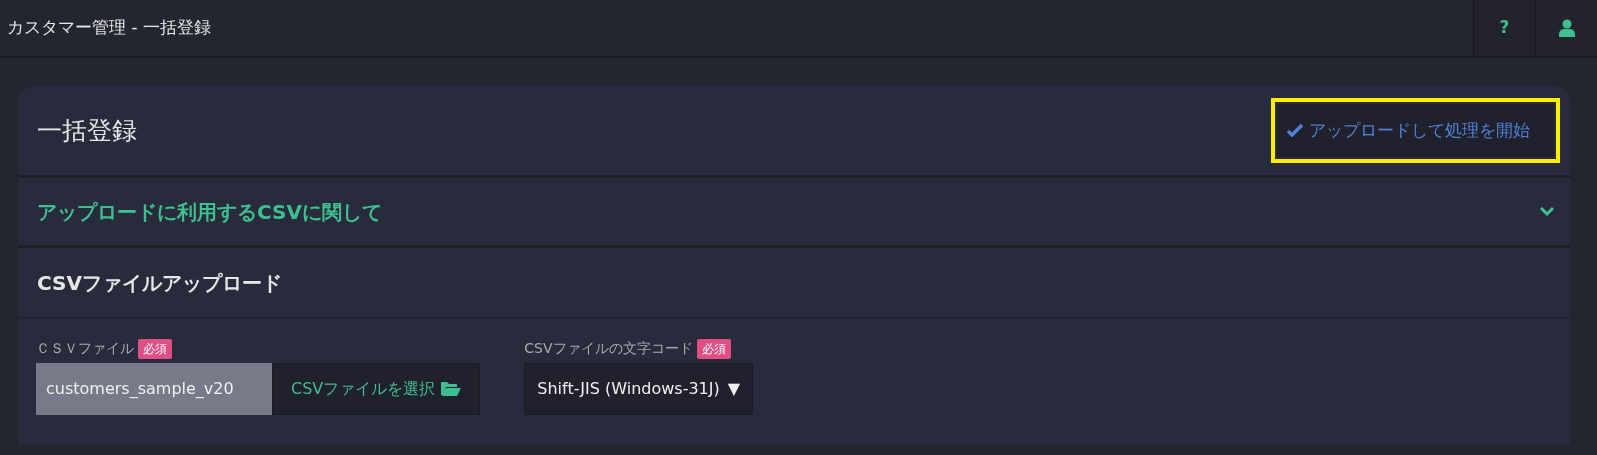 The image size is (1597, 455). I want to click on chevron-icon, so click(1547, 211).